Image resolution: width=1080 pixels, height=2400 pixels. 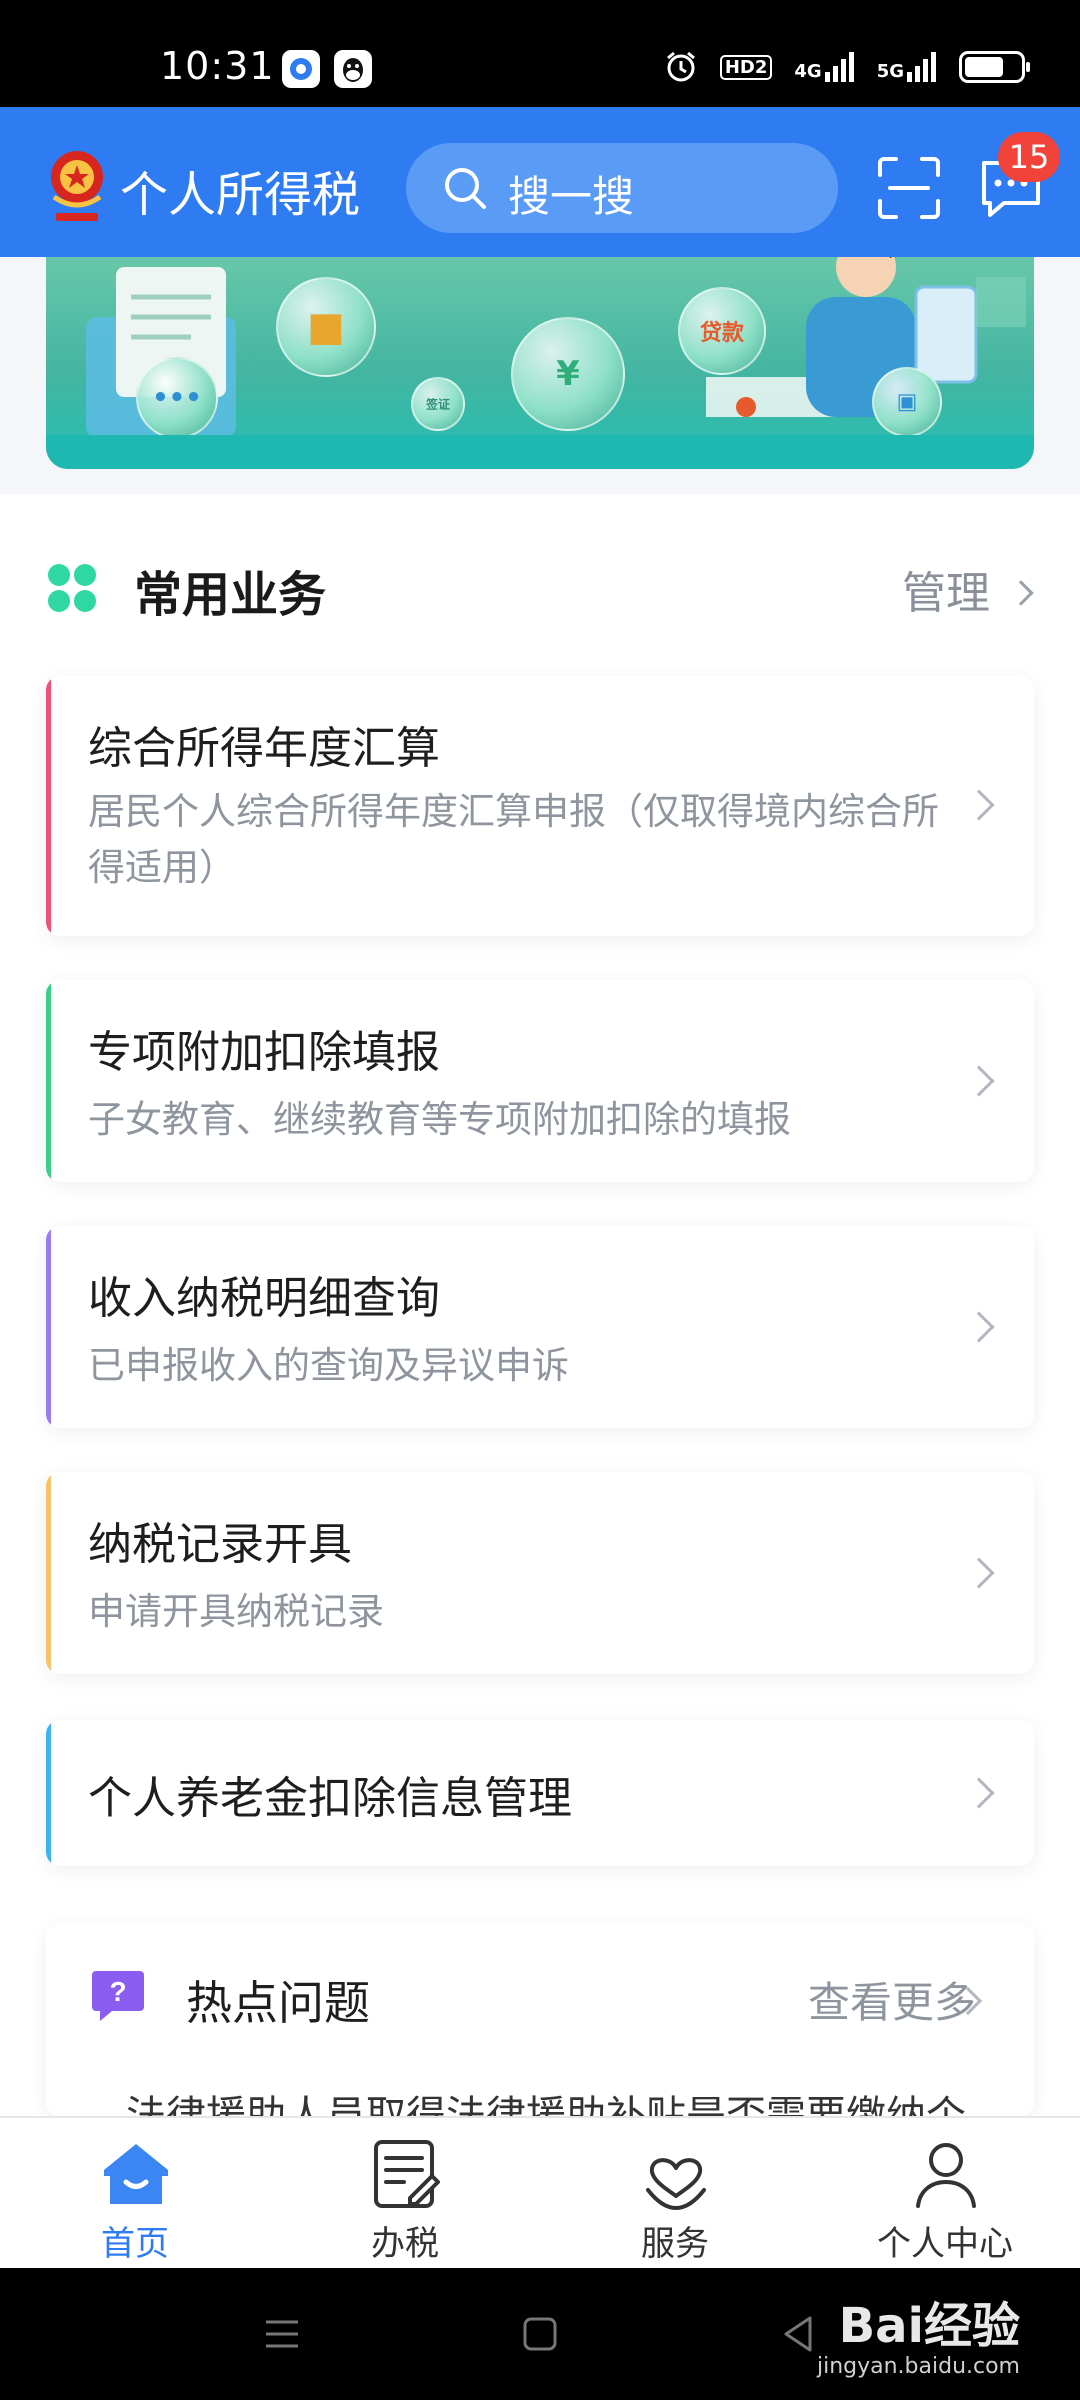 What do you see at coordinates (328, 1365) in the screenshot?
I see `card-description: 已申报收入的查询及异议申诉` at bounding box center [328, 1365].